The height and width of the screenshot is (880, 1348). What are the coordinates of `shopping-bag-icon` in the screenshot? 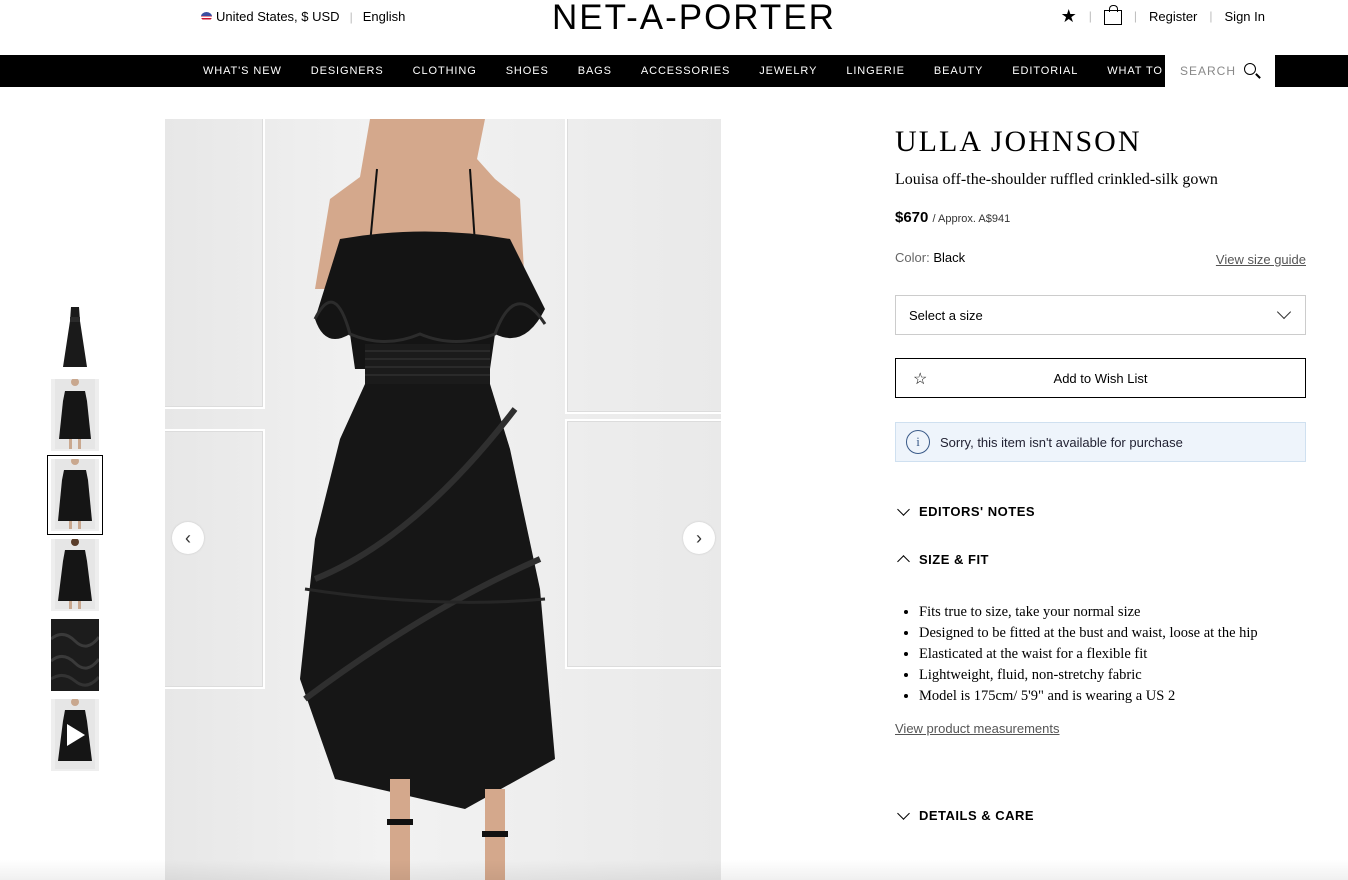 It's located at (1112, 14).